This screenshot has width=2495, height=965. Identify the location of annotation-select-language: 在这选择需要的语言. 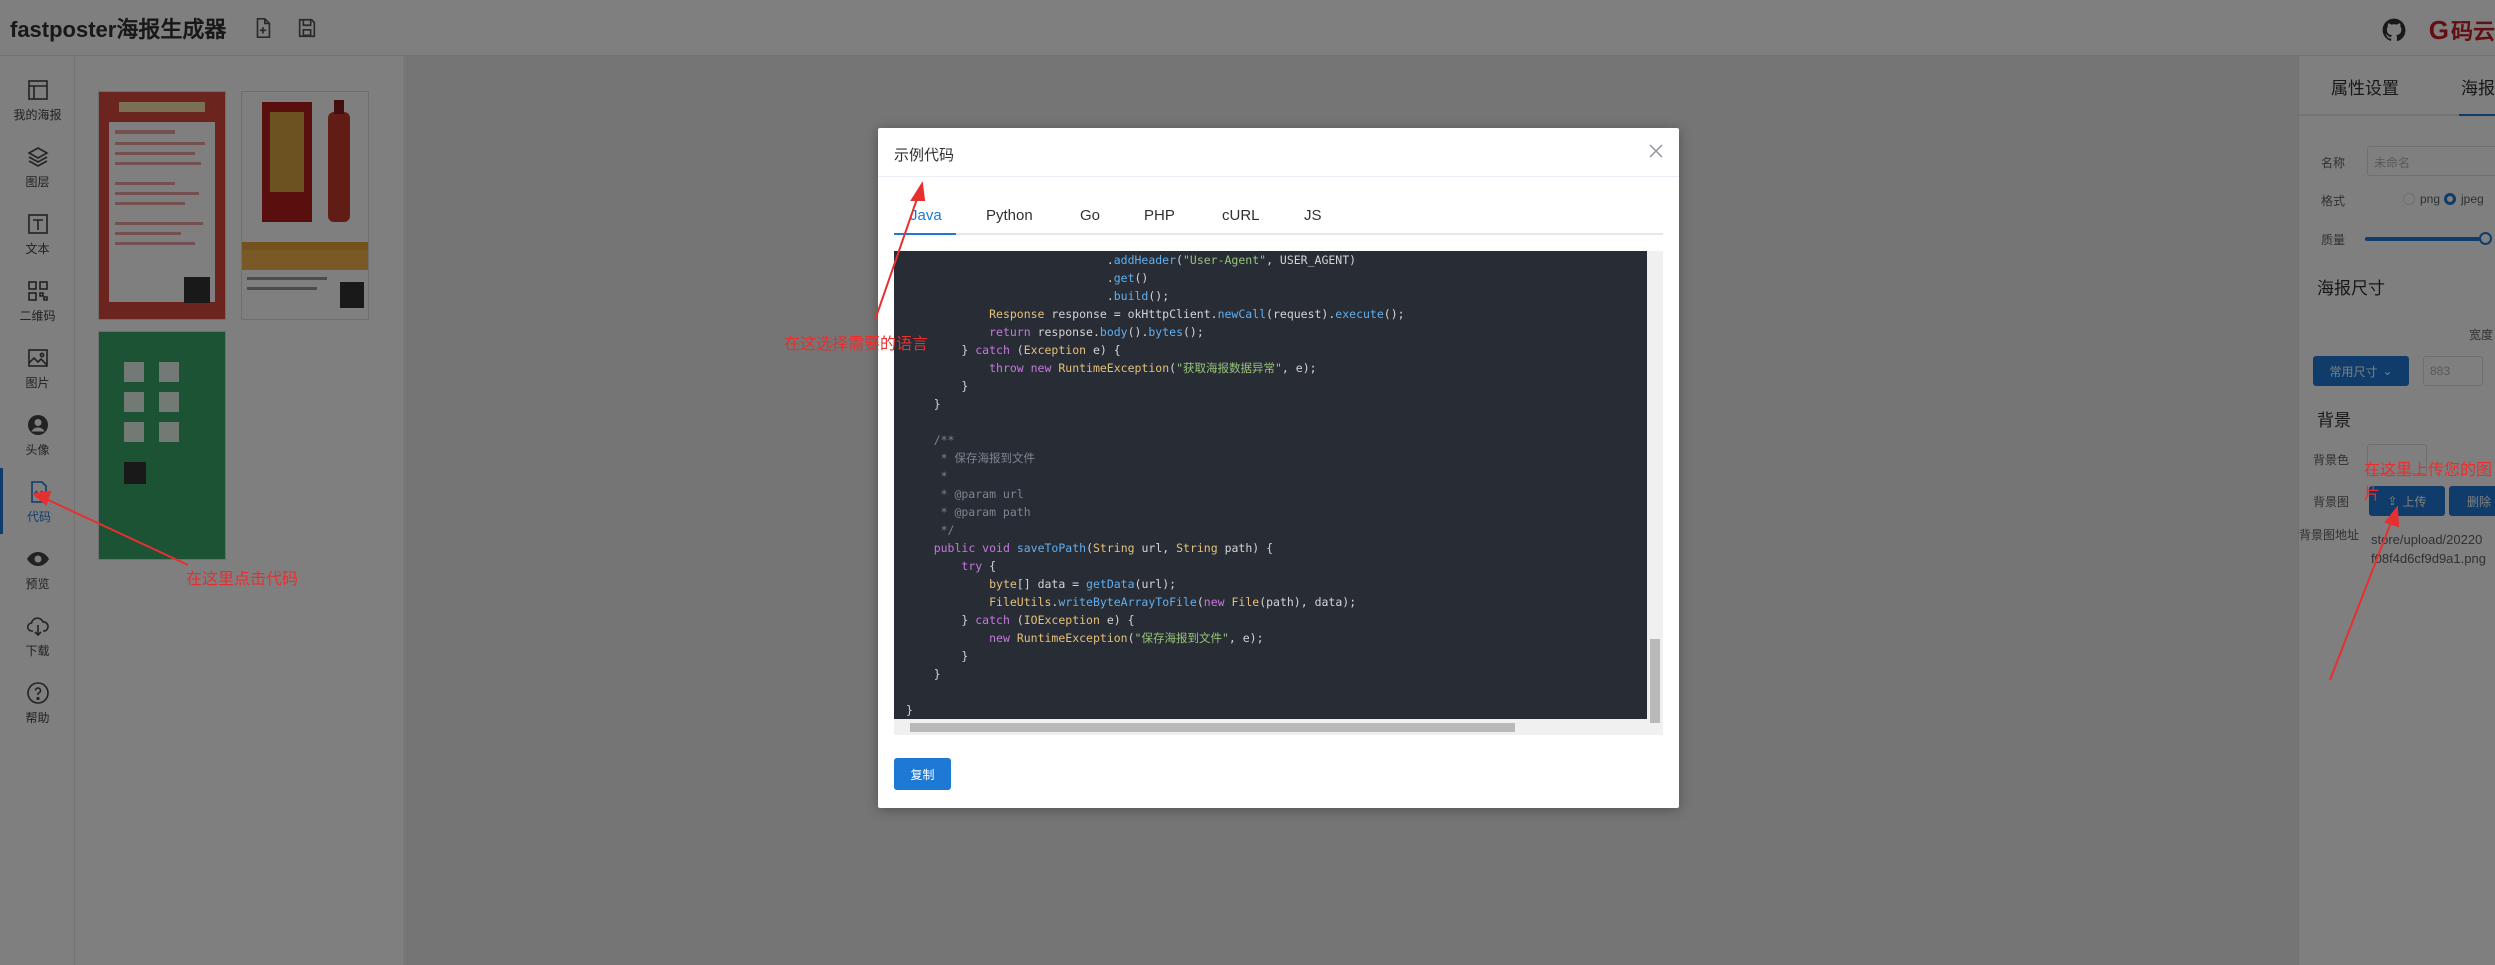
(856, 344).